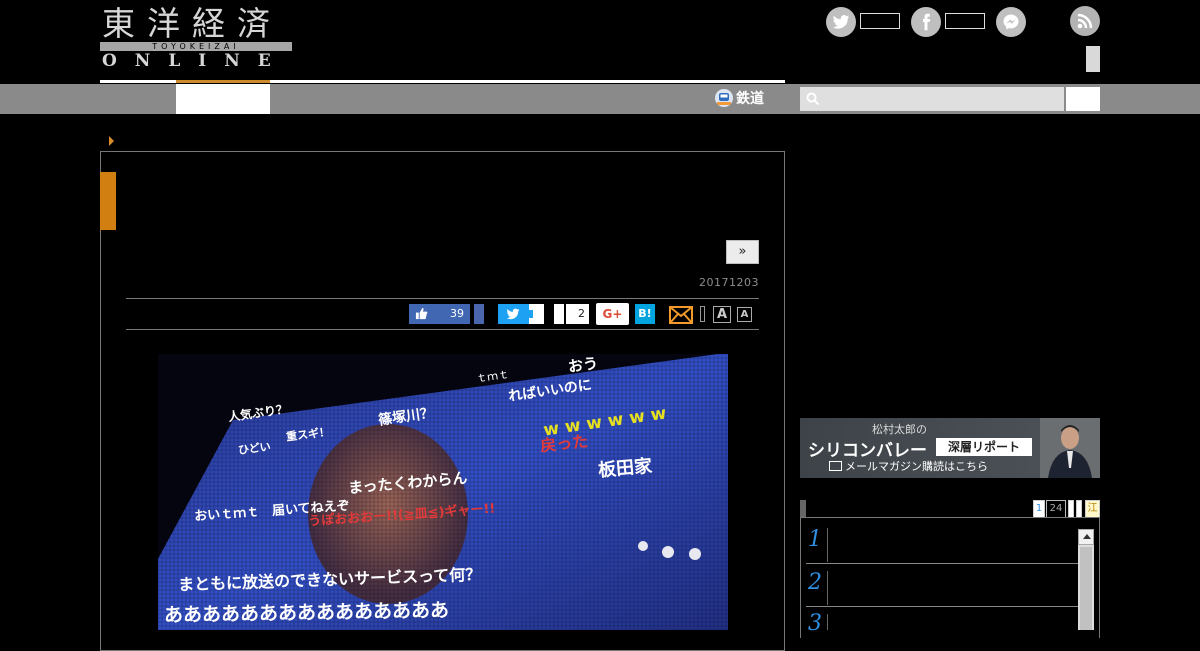 This screenshot has height=651, width=1200. Describe the element at coordinates (1093, 59) in the screenshot. I see `header-login-button` at that location.